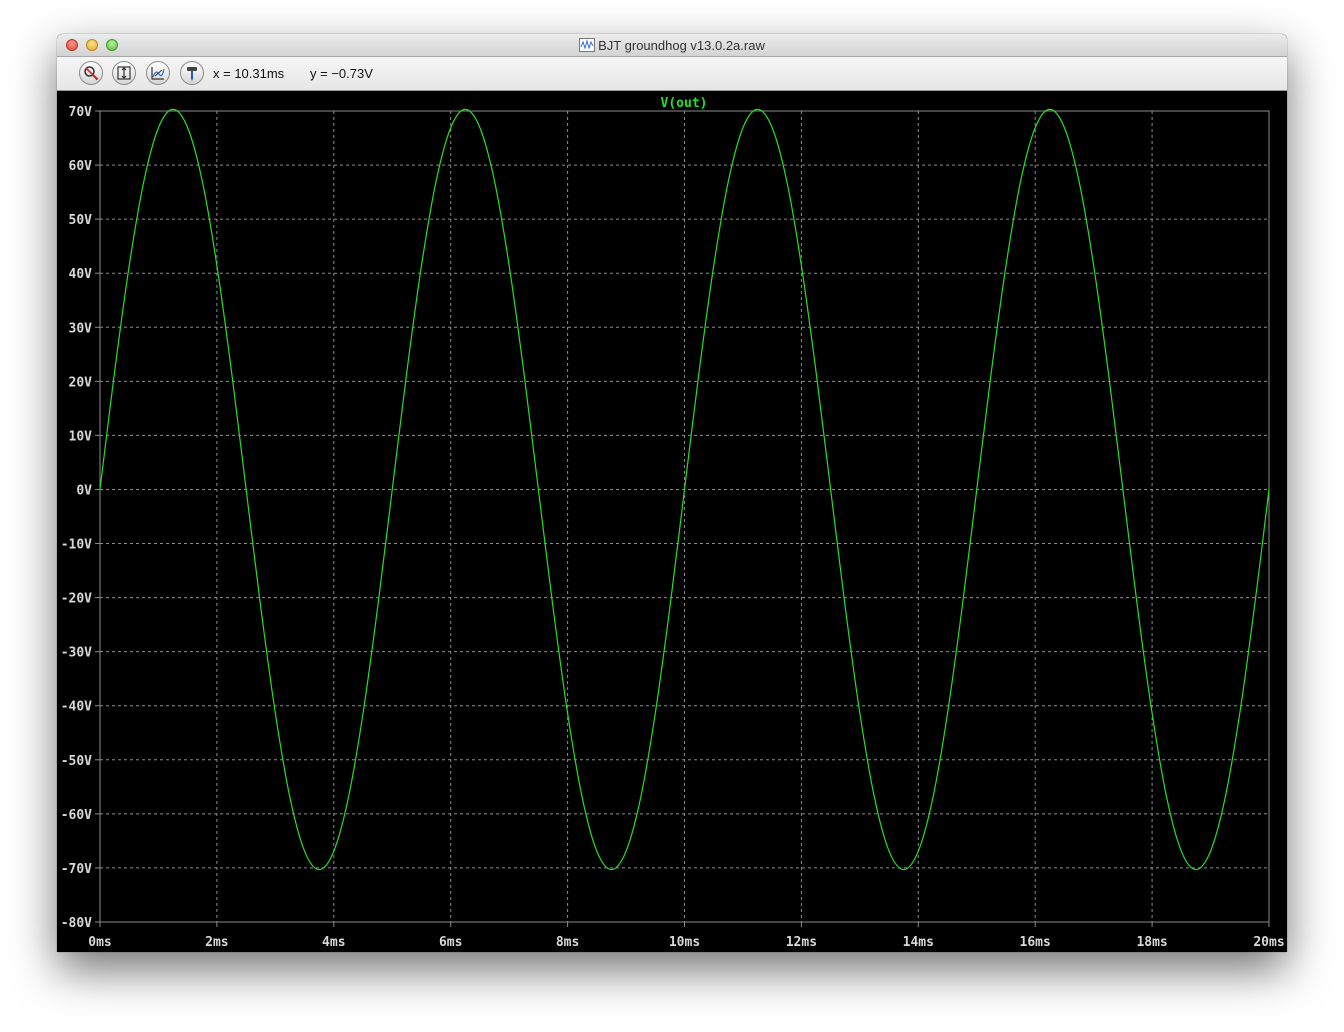 The height and width of the screenshot is (1032, 1344). I want to click on x-tick-label: 10ms, so click(684, 942).